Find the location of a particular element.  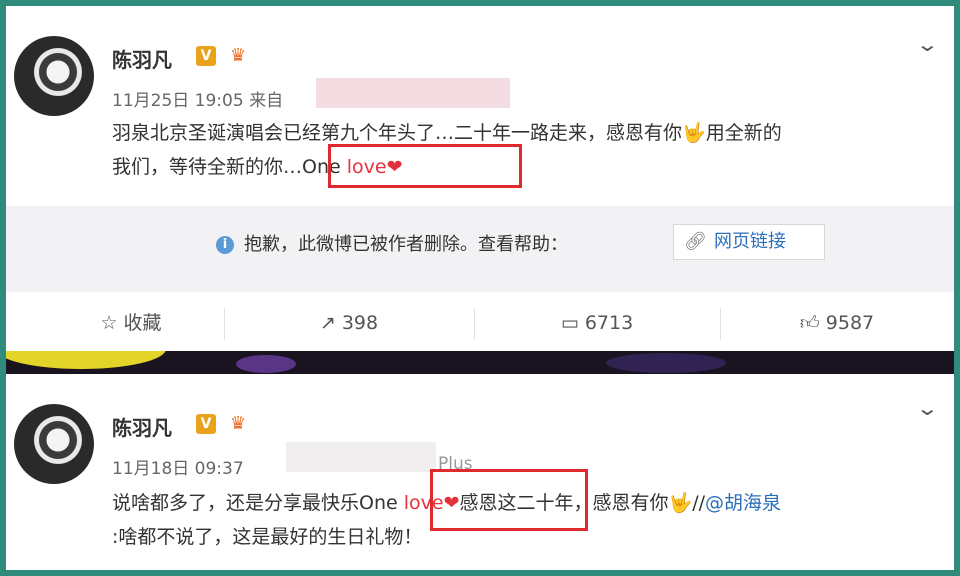

post-source-prefix: 来自 is located at coordinates (266, 101).